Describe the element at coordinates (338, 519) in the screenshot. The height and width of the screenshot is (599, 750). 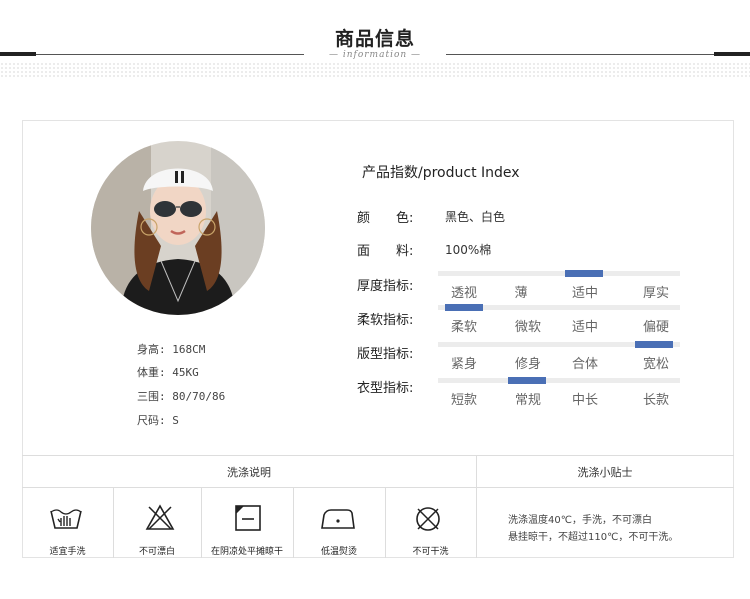
I see `low-iron-icon` at that location.